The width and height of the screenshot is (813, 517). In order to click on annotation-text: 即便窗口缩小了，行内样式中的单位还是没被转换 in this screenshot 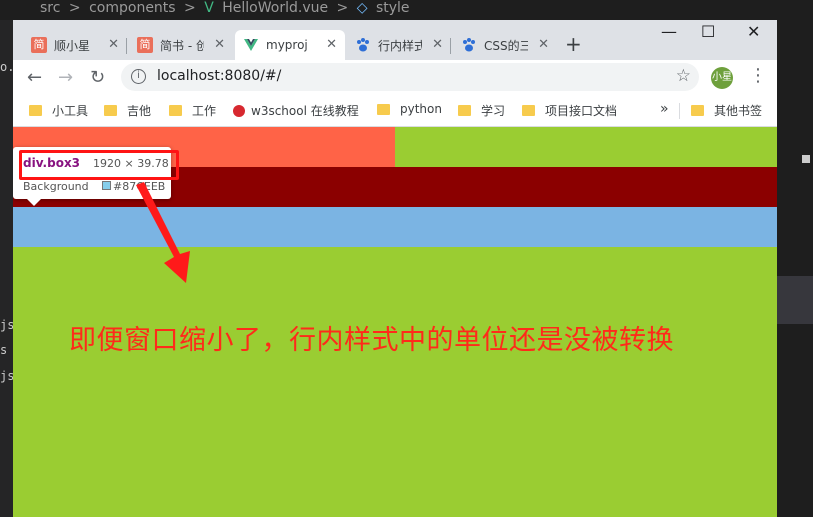, I will do `click(371, 340)`.